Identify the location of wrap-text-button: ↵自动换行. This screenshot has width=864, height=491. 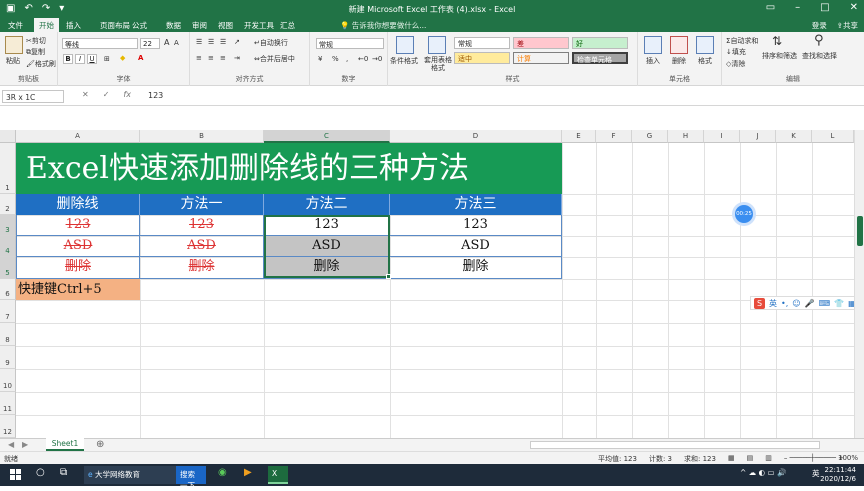
(271, 43).